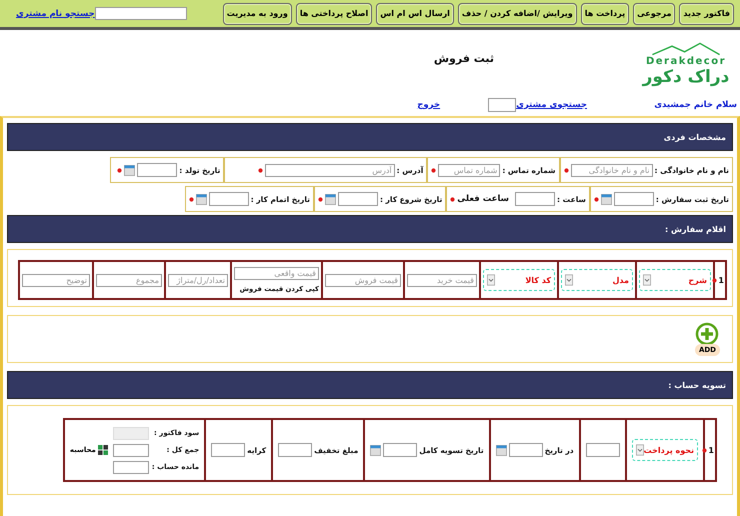 The width and height of the screenshot is (740, 516). I want to click on text-field: نام و نام خانوادگی, so click(611, 170).